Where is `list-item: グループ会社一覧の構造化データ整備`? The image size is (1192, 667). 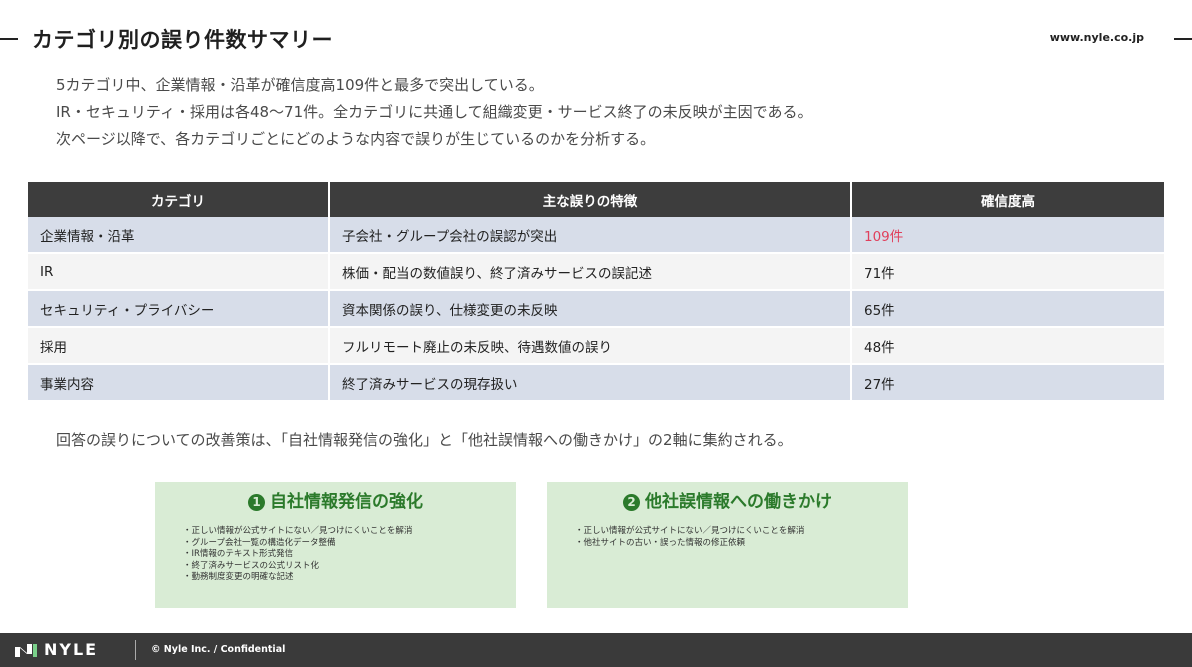
list-item: グループ会社一覧の構造化データ整備 is located at coordinates (349, 544).